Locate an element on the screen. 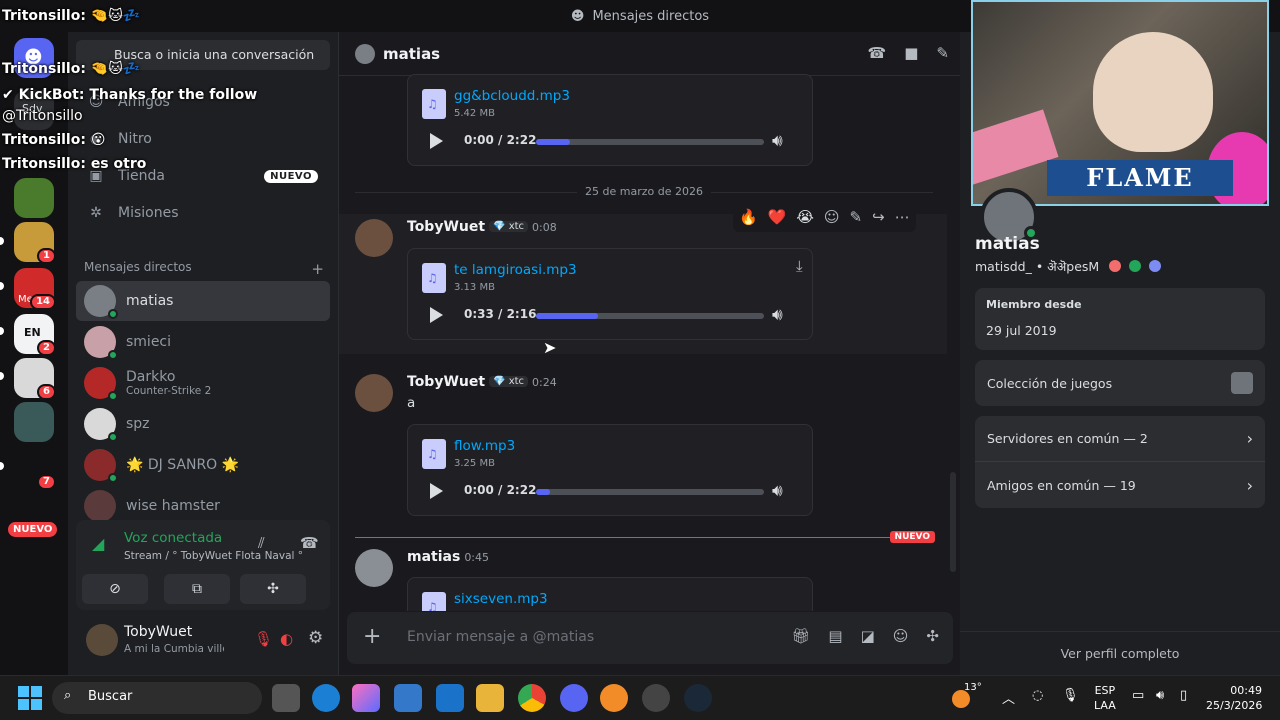 This screenshot has width=1280, height=720. download-icon: ⤓ is located at coordinates (799, 266).